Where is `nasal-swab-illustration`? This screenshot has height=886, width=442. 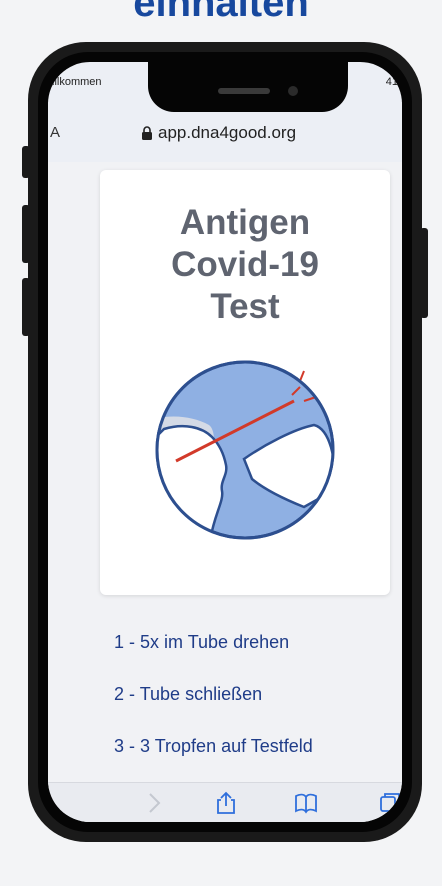 nasal-swab-illustration is located at coordinates (245, 450).